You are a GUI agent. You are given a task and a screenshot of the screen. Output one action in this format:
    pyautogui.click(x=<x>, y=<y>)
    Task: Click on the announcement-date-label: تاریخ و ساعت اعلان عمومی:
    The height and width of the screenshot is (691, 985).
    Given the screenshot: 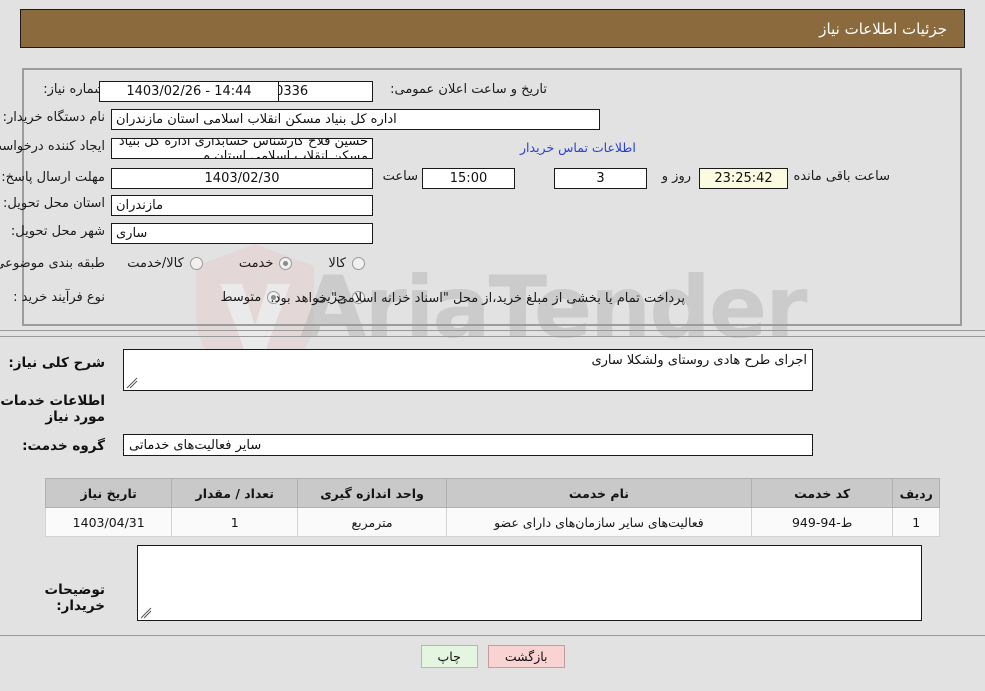 What is the action you would take?
    pyautogui.click(x=468, y=89)
    